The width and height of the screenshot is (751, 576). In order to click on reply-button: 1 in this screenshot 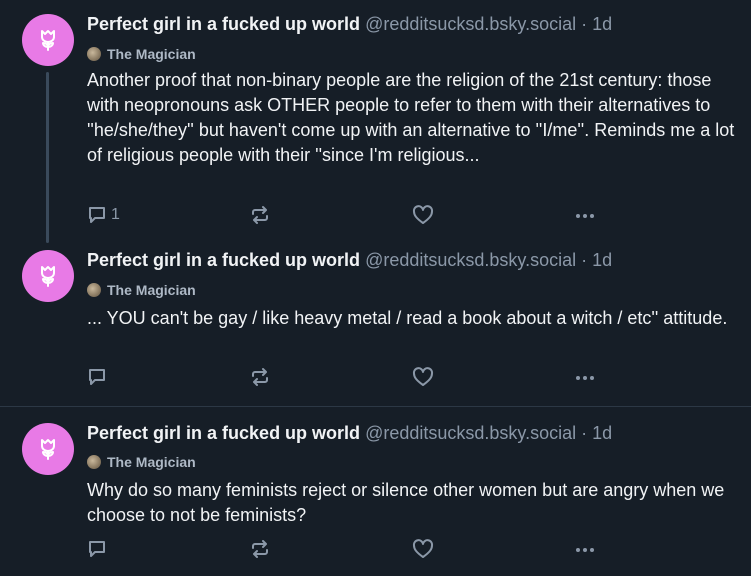, I will do `click(103, 215)`.